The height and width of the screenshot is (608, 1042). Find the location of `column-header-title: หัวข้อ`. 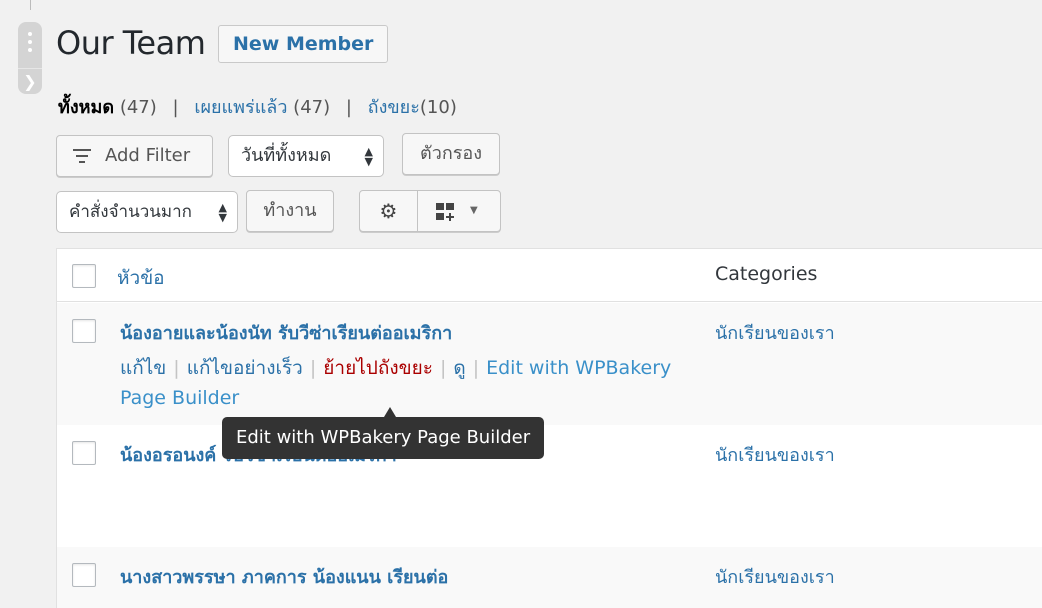

column-header-title: หัวข้อ is located at coordinates (141, 278).